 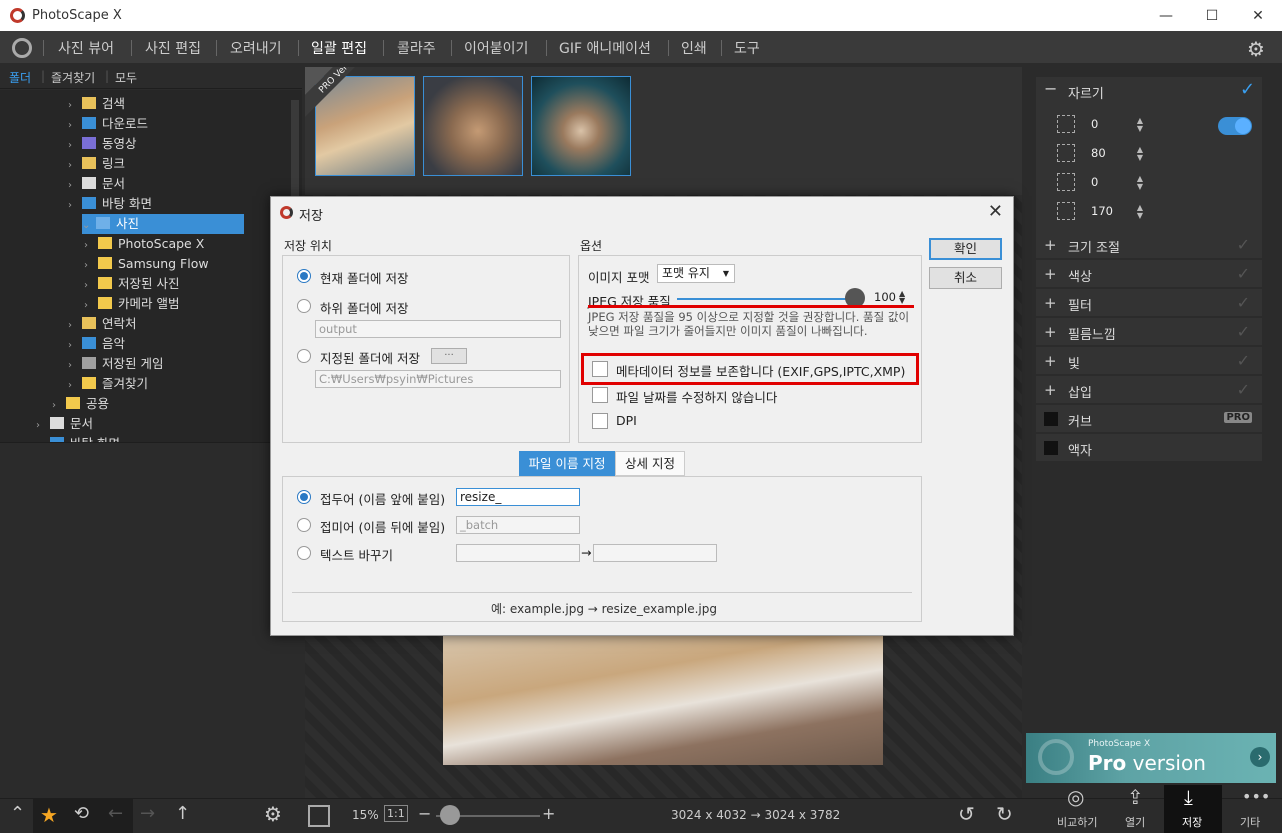 What do you see at coordinates (1117, 184) in the screenshot?
I see `crop-value-3: 0 ▲ ▼` at bounding box center [1117, 184].